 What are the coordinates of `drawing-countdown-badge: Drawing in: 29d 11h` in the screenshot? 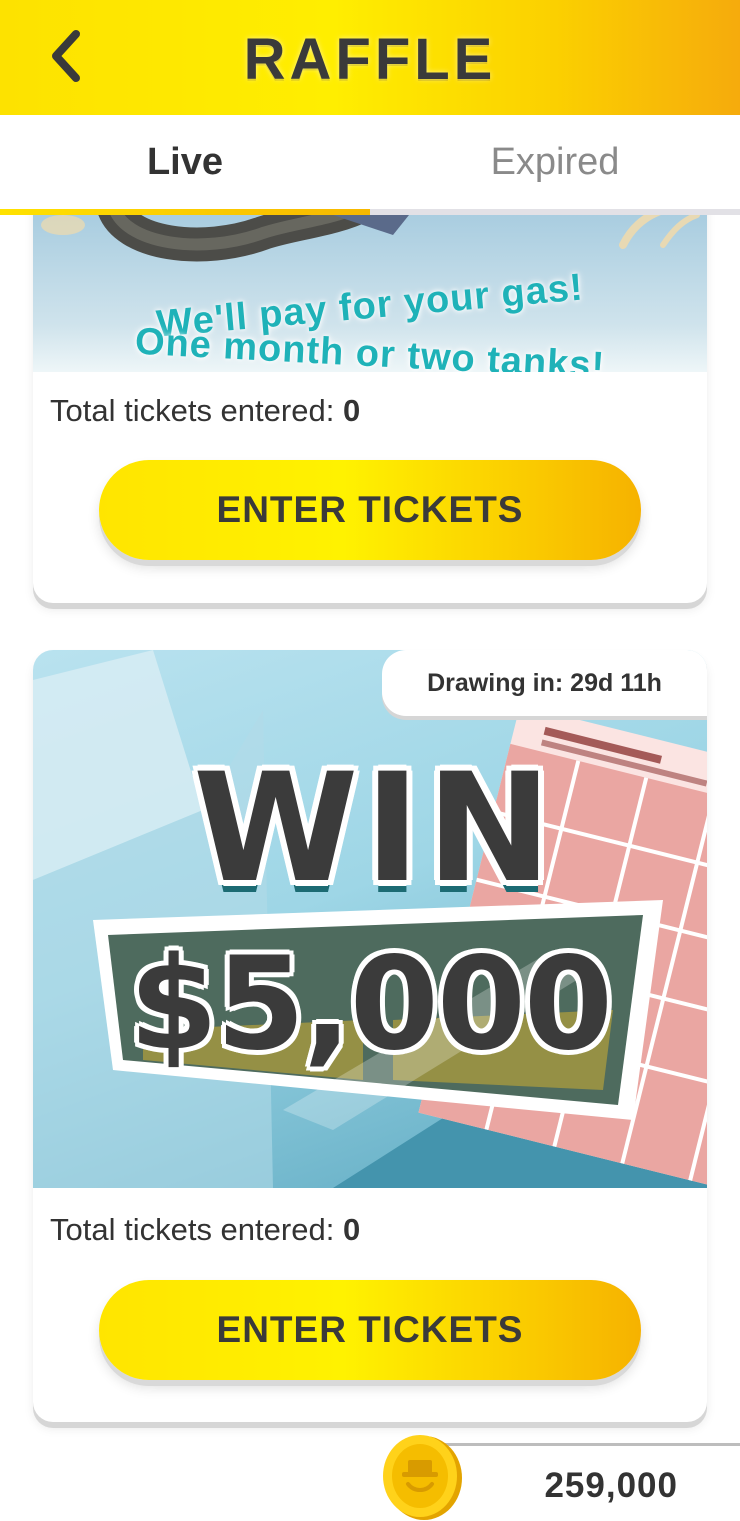 It's located at (544, 683).